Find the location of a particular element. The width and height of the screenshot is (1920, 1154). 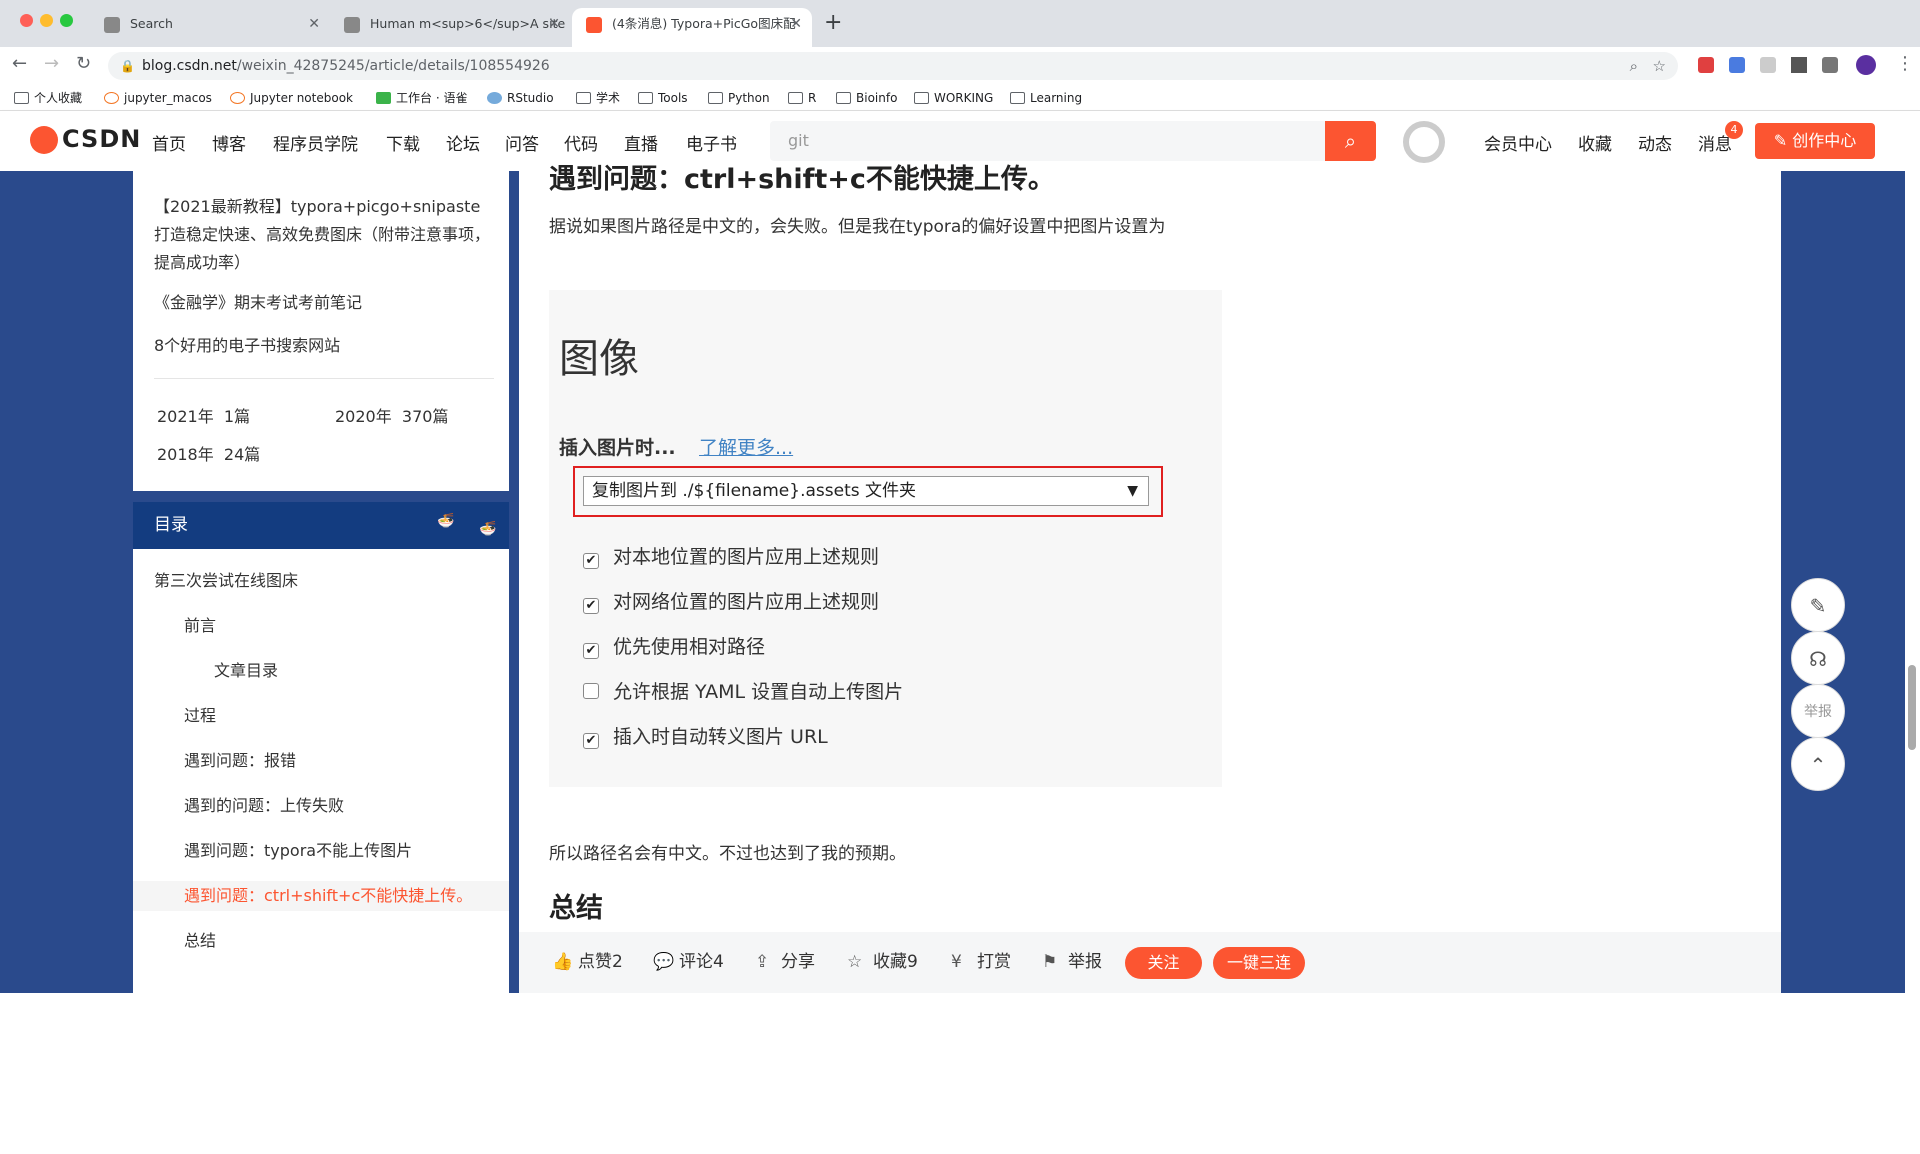

profile-avatar is located at coordinates (1866, 65).